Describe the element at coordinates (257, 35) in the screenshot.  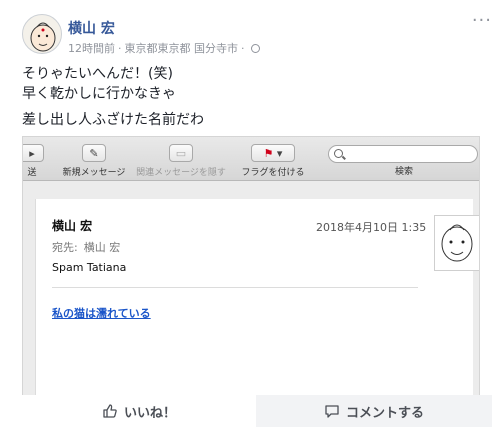
I see `post-header: 横山 宏 12時間前 · 東京都東京都 国分寺市 · ···` at that location.